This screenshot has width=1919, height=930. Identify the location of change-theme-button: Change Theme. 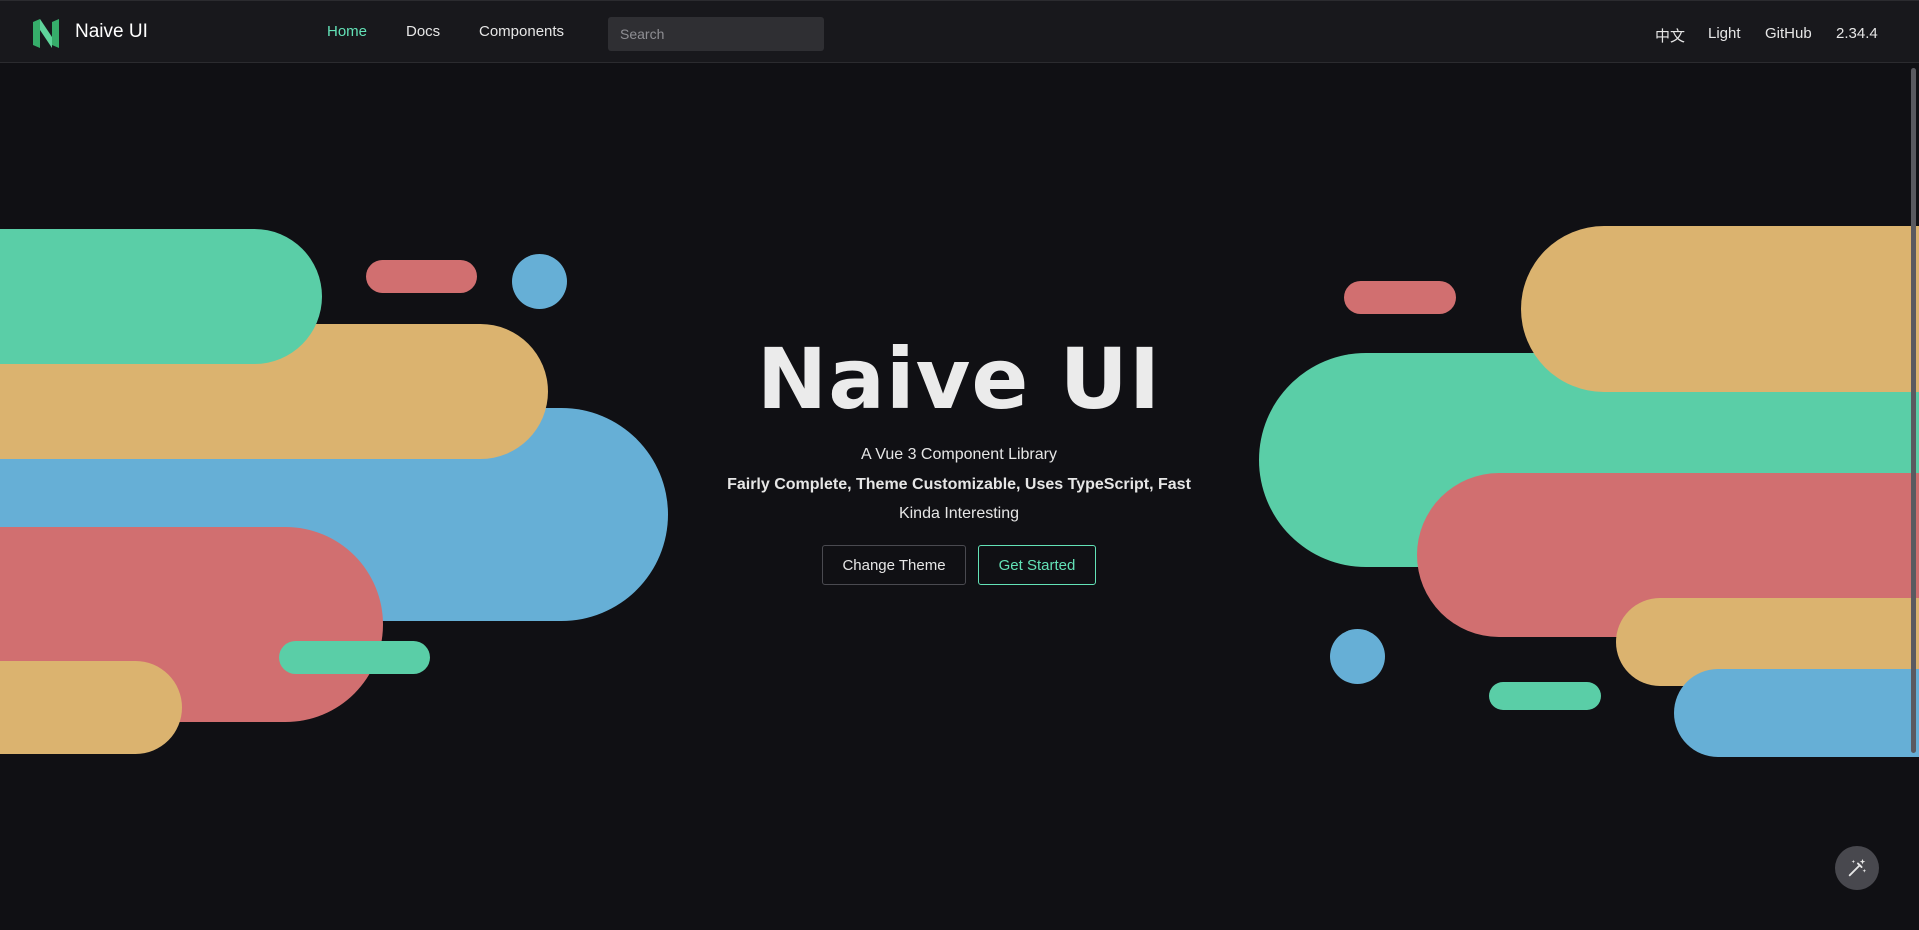
(894, 565).